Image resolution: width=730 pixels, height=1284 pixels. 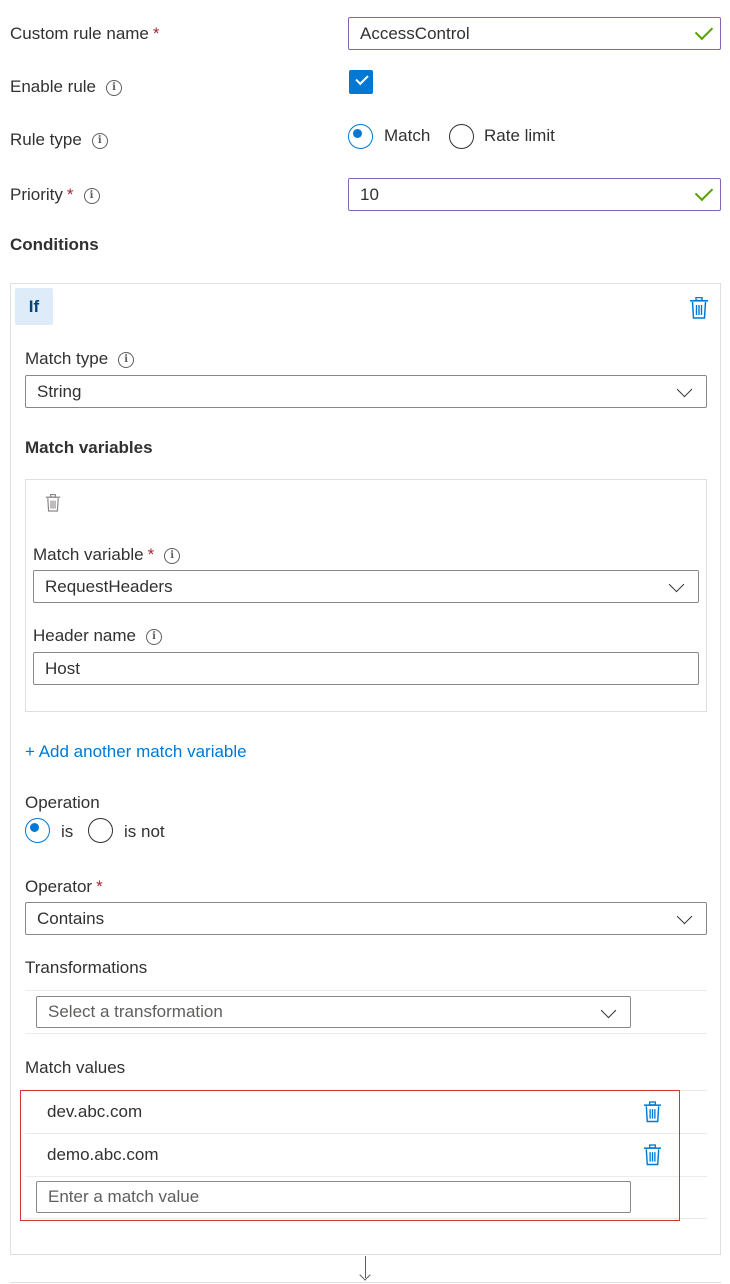 What do you see at coordinates (461, 136) in the screenshot?
I see `rule-type-rate-limit-radio` at bounding box center [461, 136].